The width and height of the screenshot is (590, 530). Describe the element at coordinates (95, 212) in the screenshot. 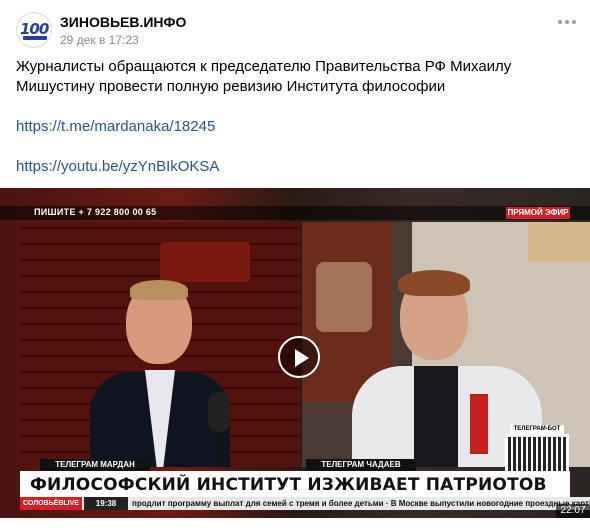

I see `phone-caption: ПИШИТЕ + 7 922 800 00 65` at that location.